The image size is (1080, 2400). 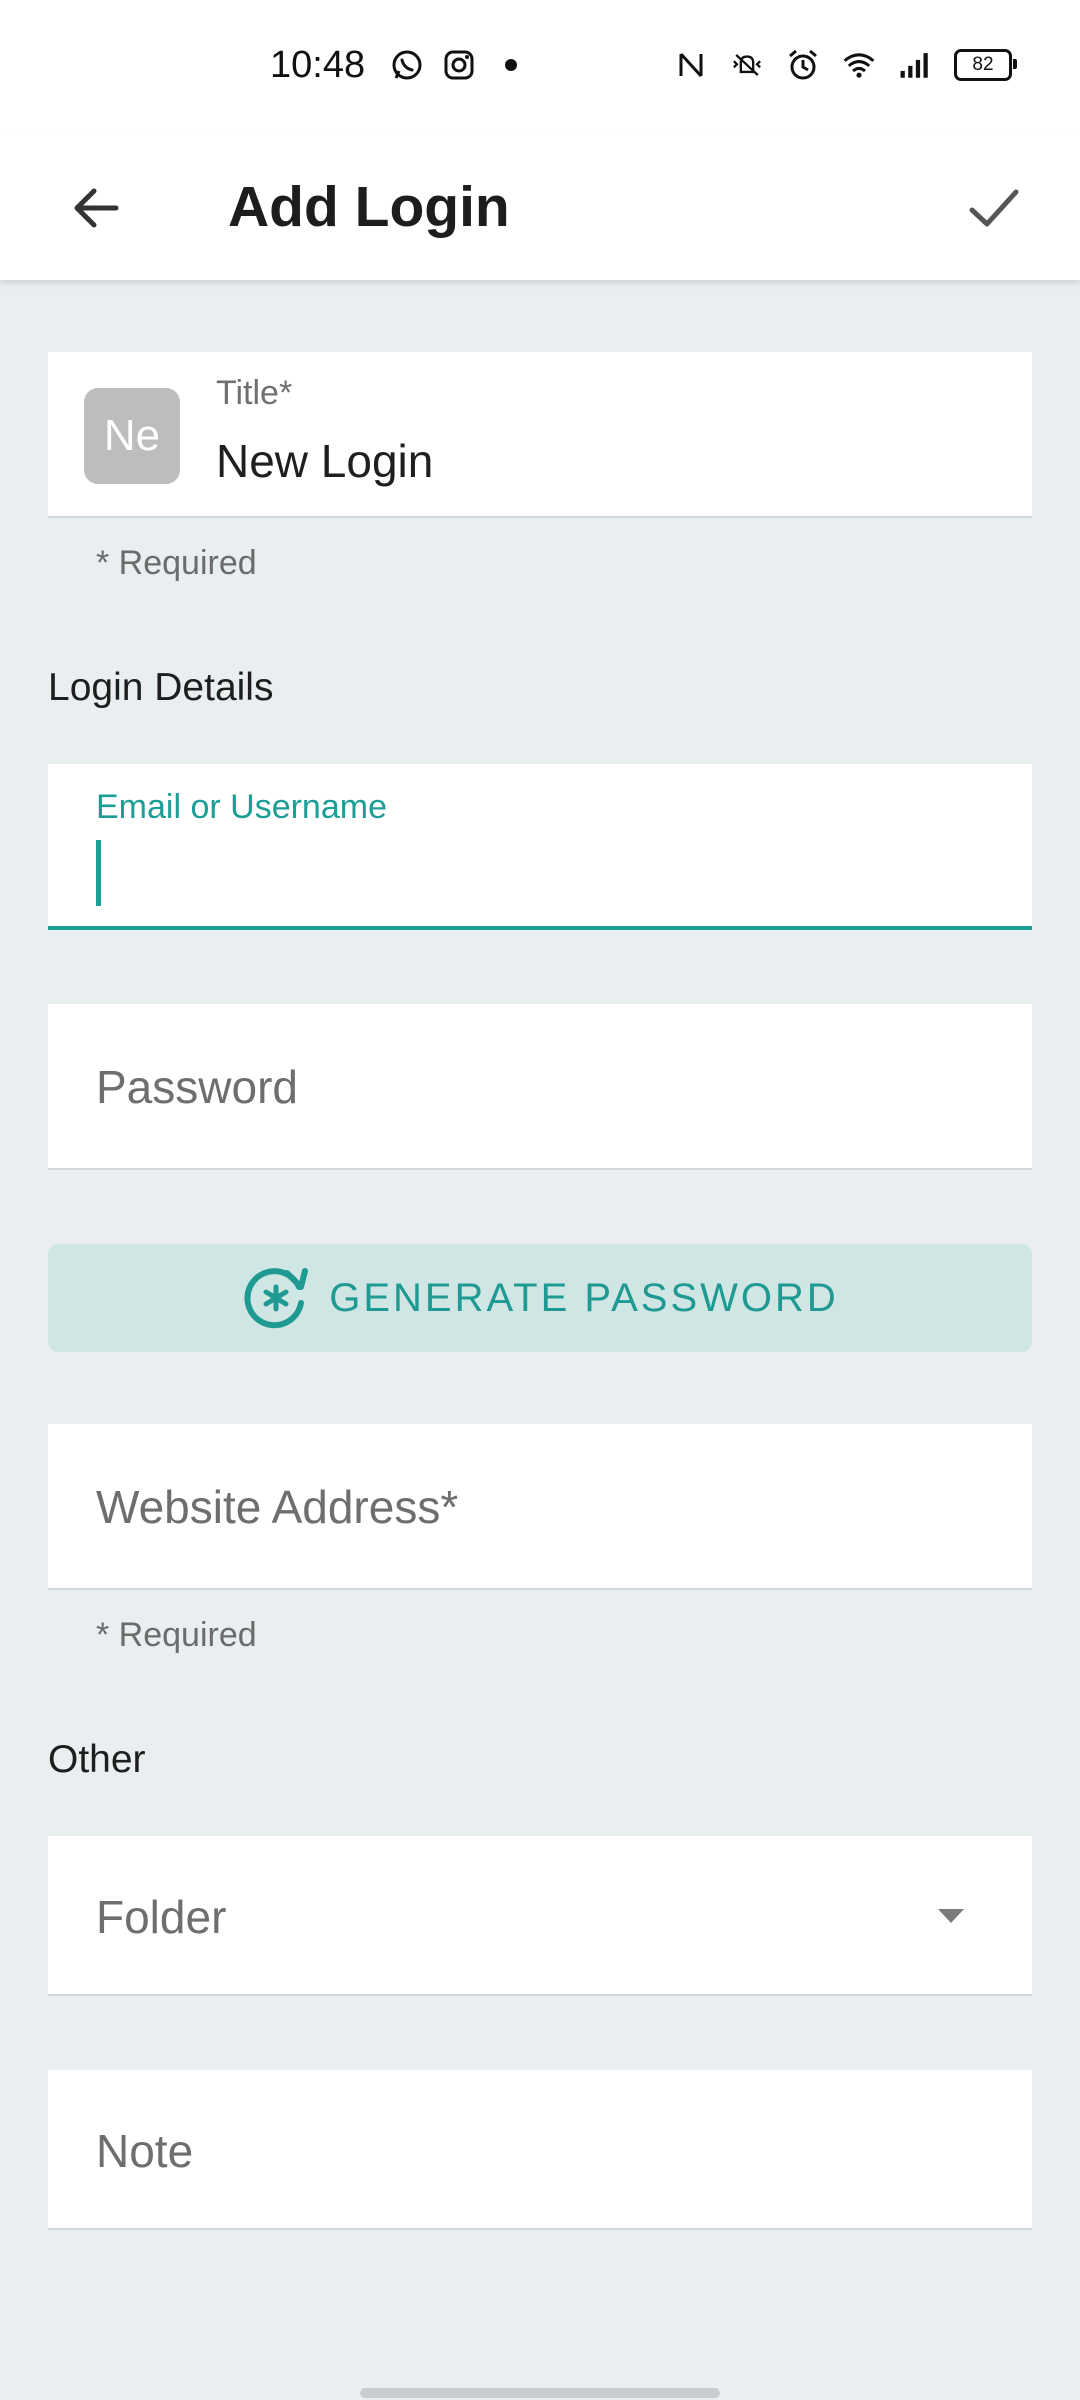 What do you see at coordinates (859, 65) in the screenshot?
I see `wifi-icon` at bounding box center [859, 65].